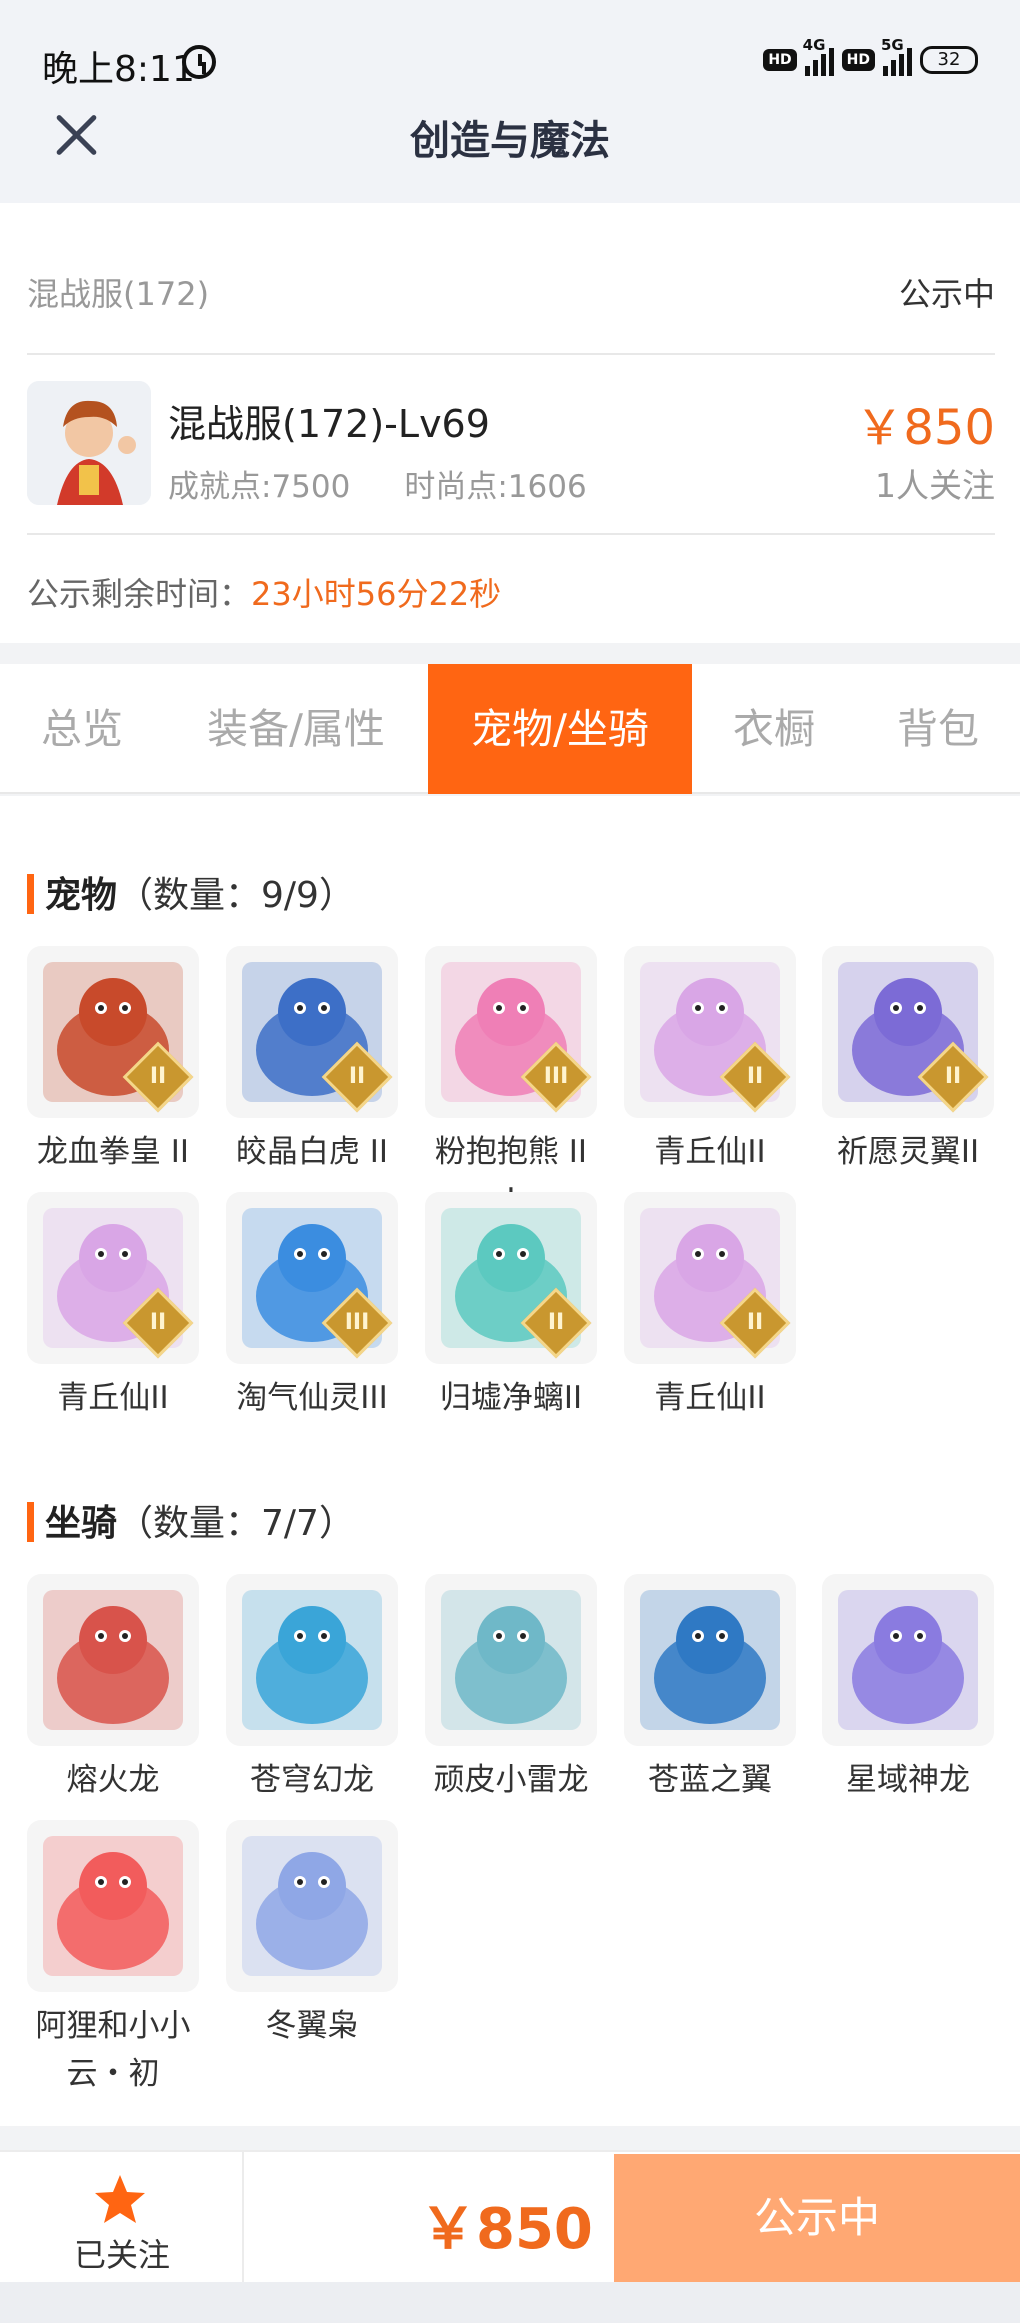  What do you see at coordinates (511, 1780) in the screenshot?
I see `item-name: 顽皮小雷龙` at bounding box center [511, 1780].